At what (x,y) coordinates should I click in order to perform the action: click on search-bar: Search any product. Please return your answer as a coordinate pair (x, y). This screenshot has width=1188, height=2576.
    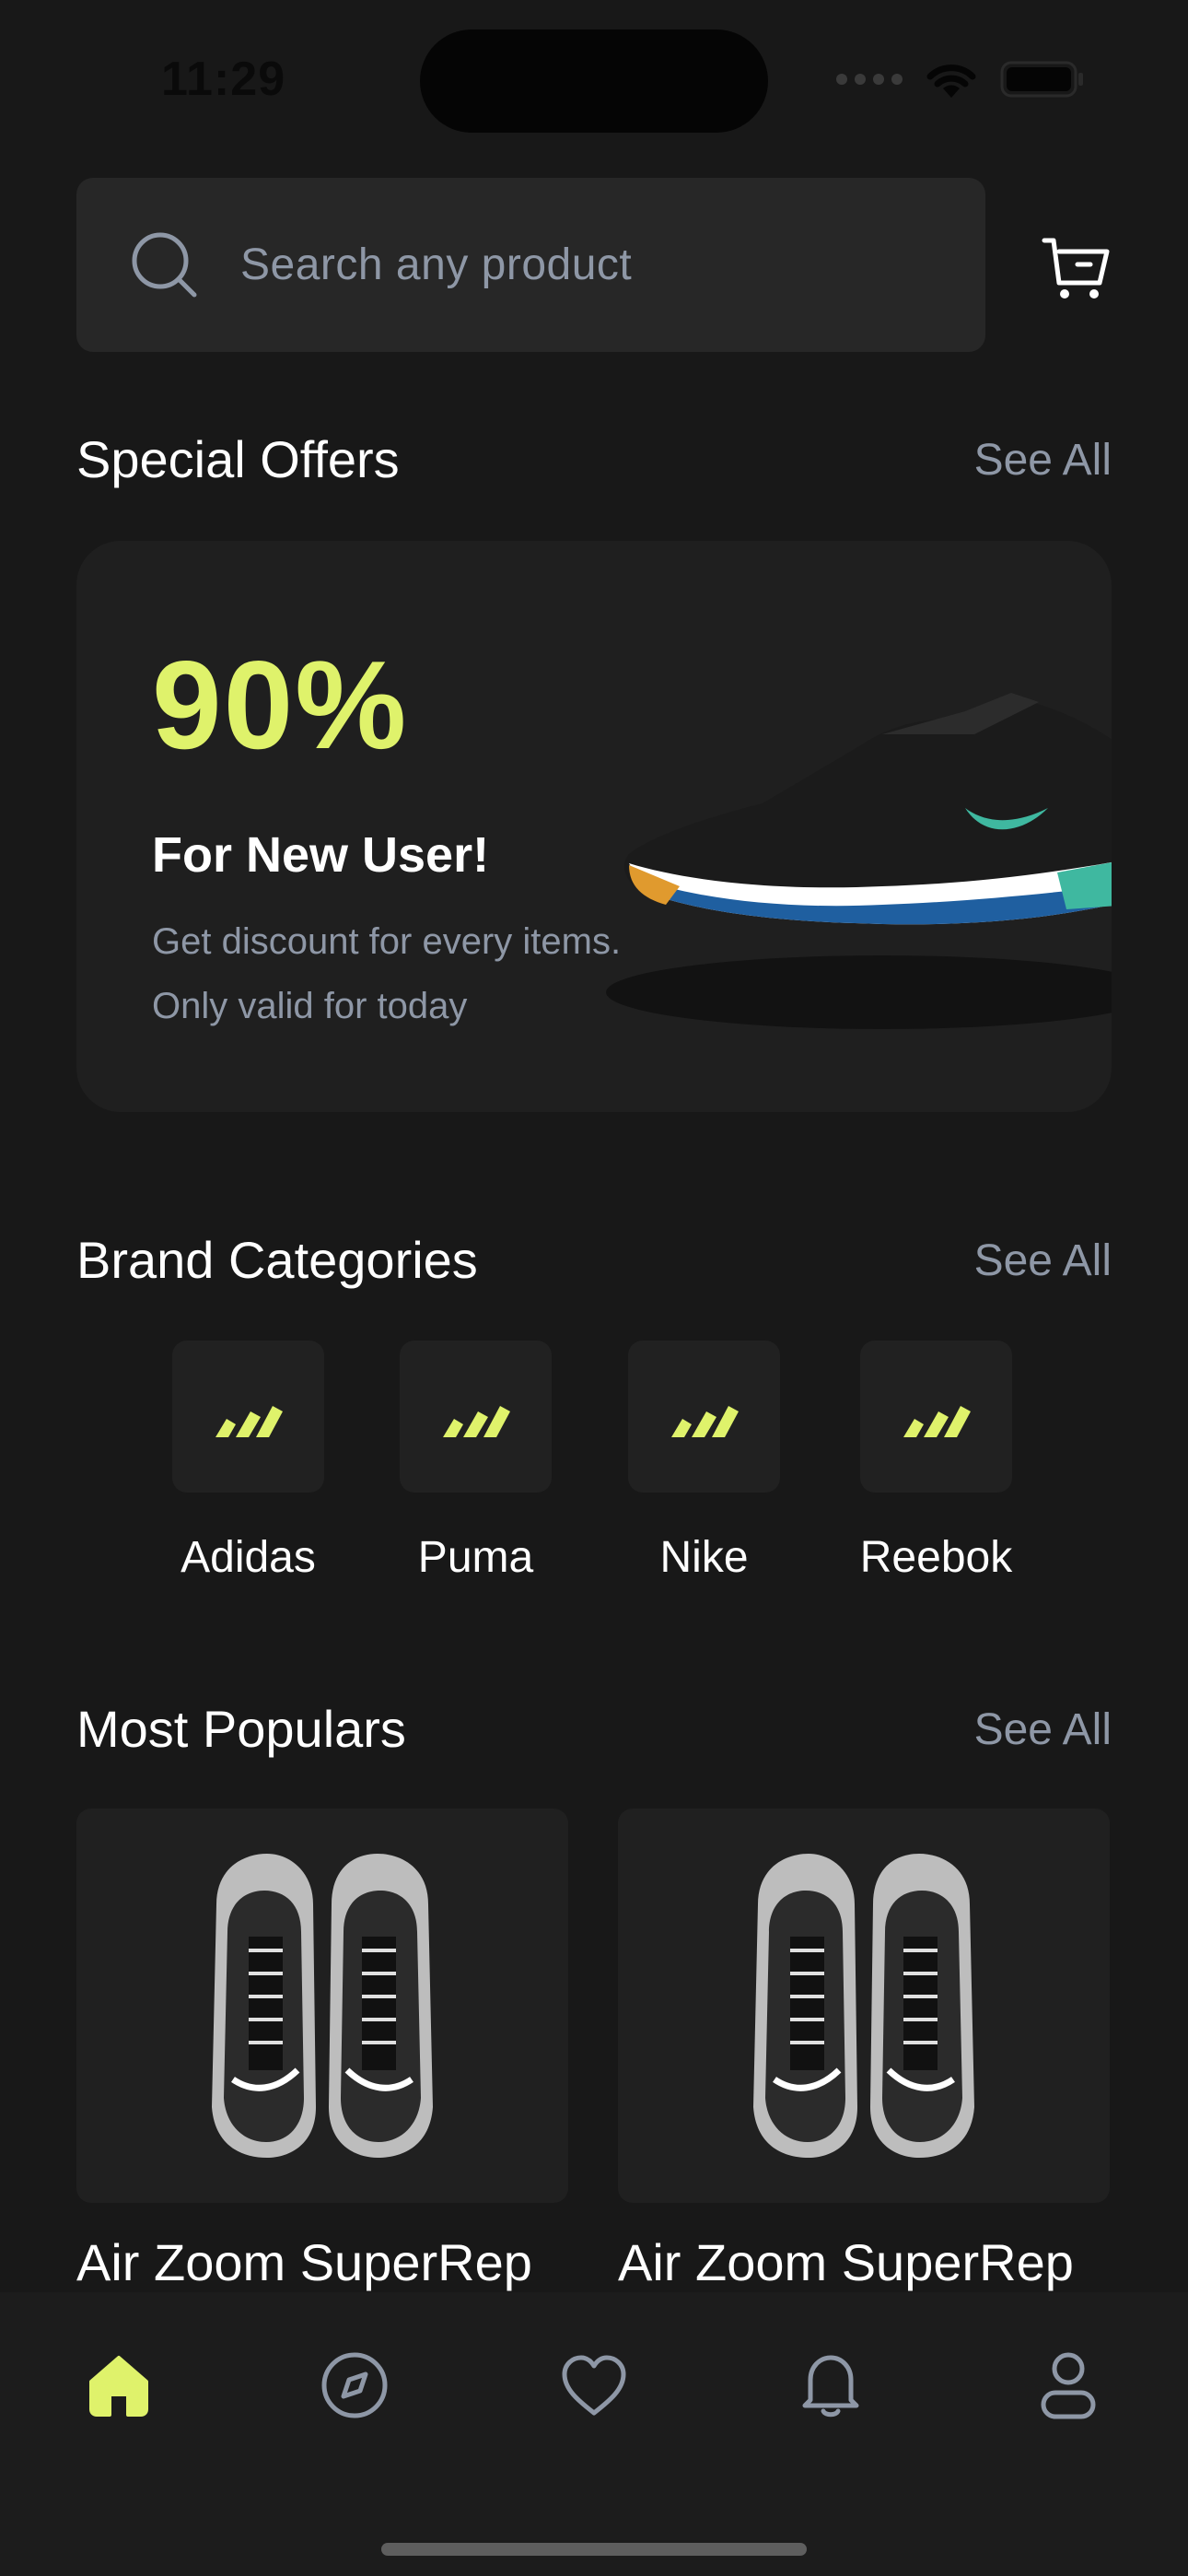
    Looking at the image, I should click on (530, 265).